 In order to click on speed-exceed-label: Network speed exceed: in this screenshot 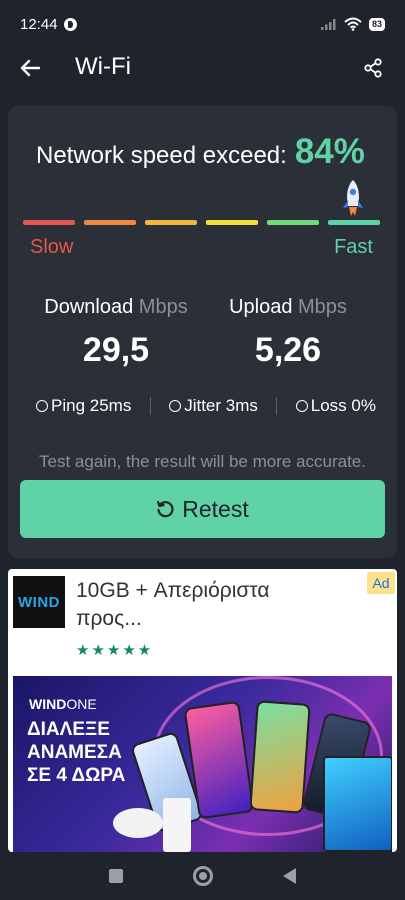, I will do `click(161, 155)`.